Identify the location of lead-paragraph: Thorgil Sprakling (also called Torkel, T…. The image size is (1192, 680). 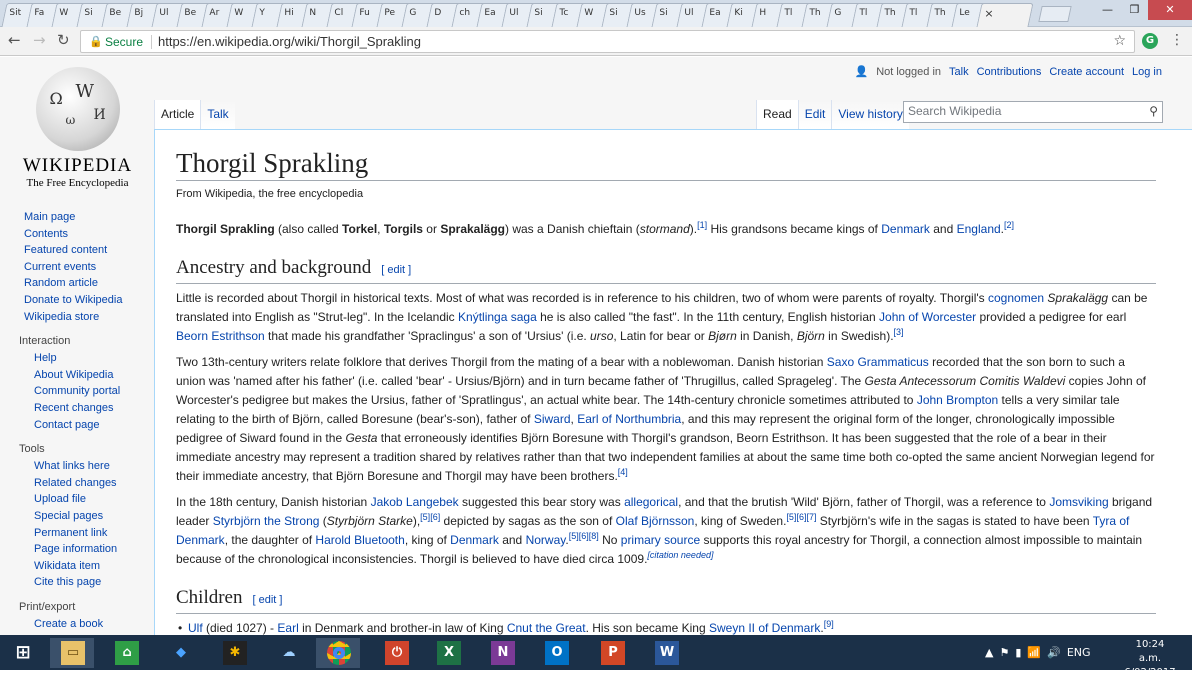
(595, 228).